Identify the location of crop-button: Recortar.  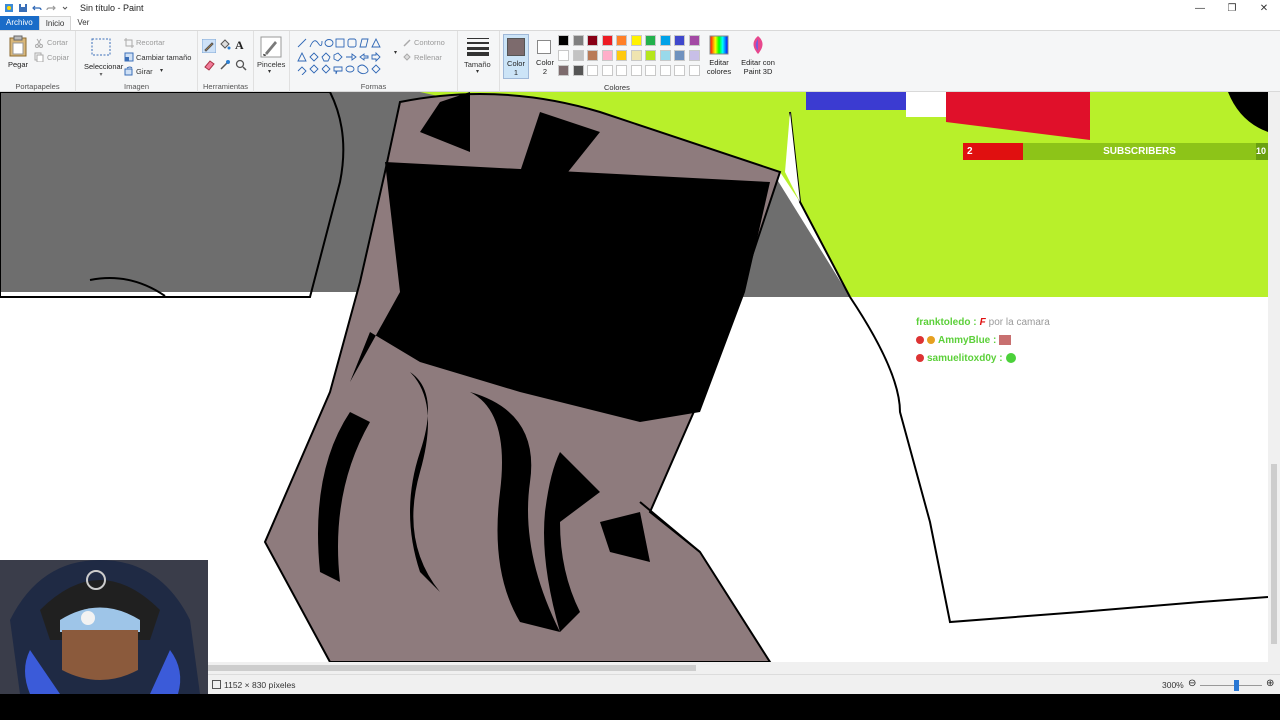
(150, 42).